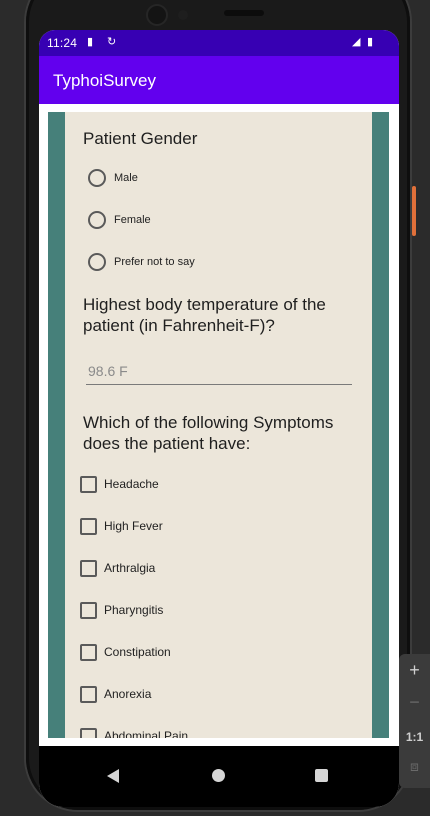  Describe the element at coordinates (356, 42) in the screenshot. I see `signal-icon: ◢` at that location.